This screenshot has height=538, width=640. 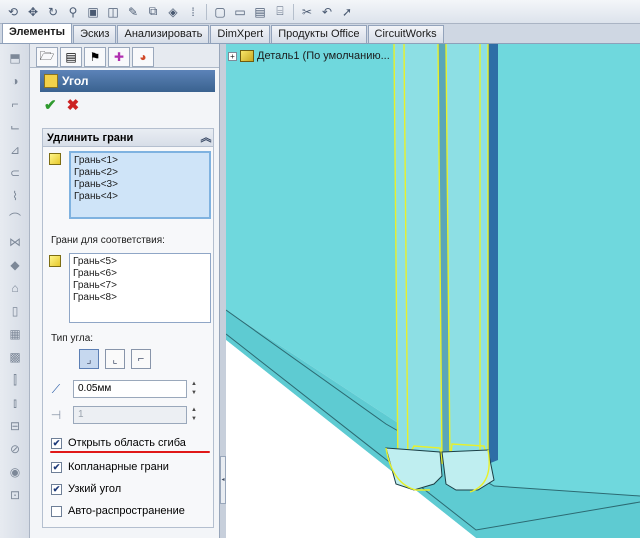 I want to click on base-flange-icon: ⌐, so click(x=15, y=104).